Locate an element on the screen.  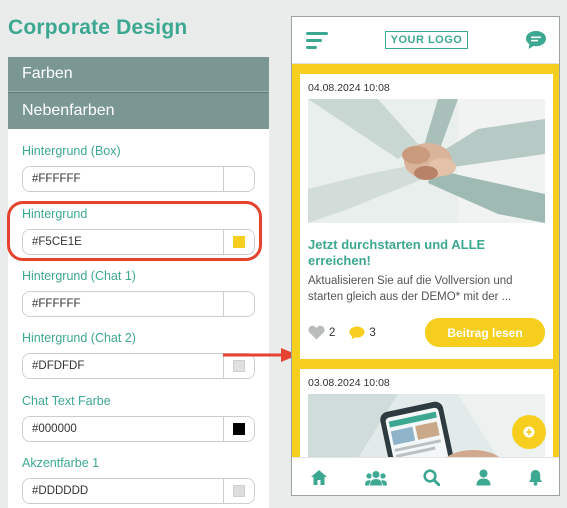
section-farben: Farben is located at coordinates (138, 74).